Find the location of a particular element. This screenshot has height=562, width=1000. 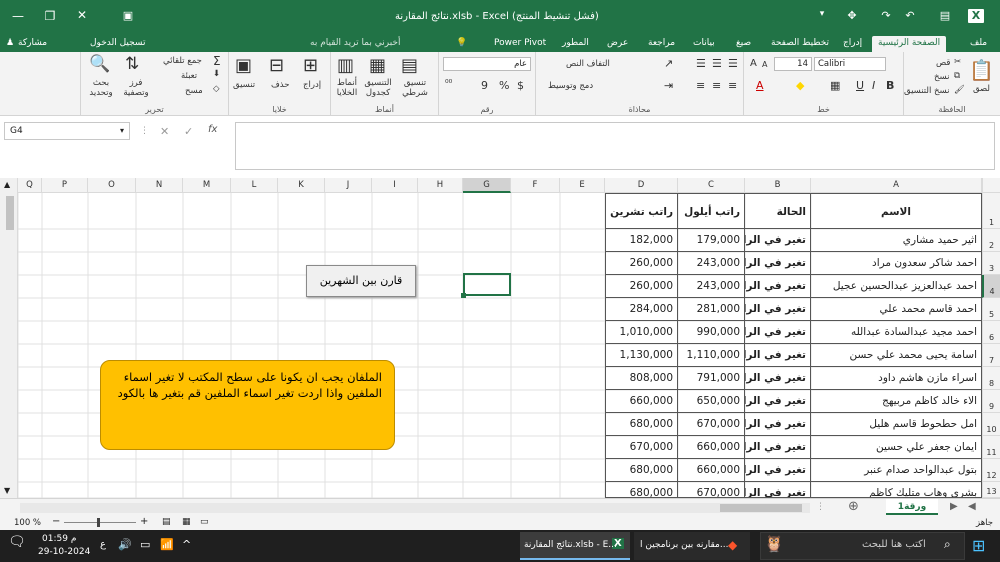

row-header-10: 10 is located at coordinates (991, 424).